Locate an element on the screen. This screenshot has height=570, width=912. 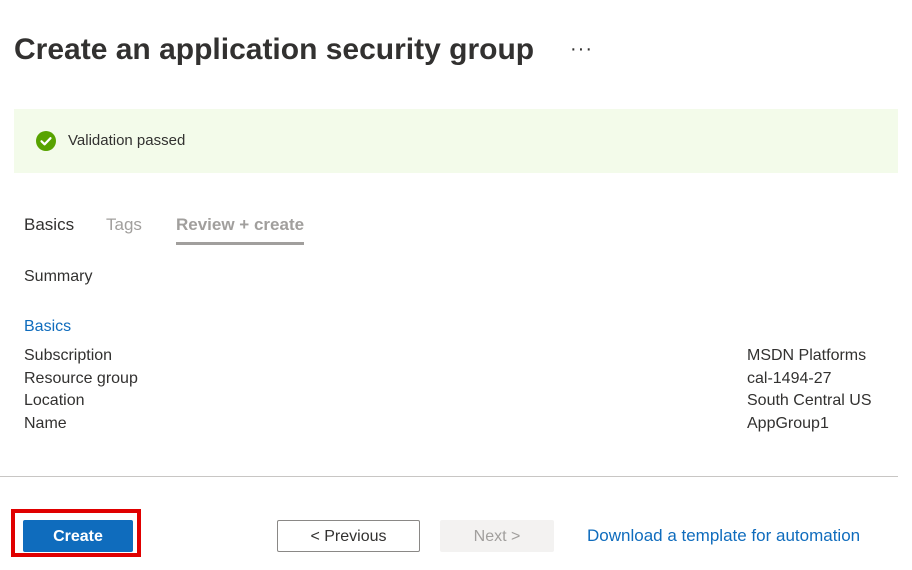
summary-row-name: Name AppGroup1 is located at coordinates (454, 426).